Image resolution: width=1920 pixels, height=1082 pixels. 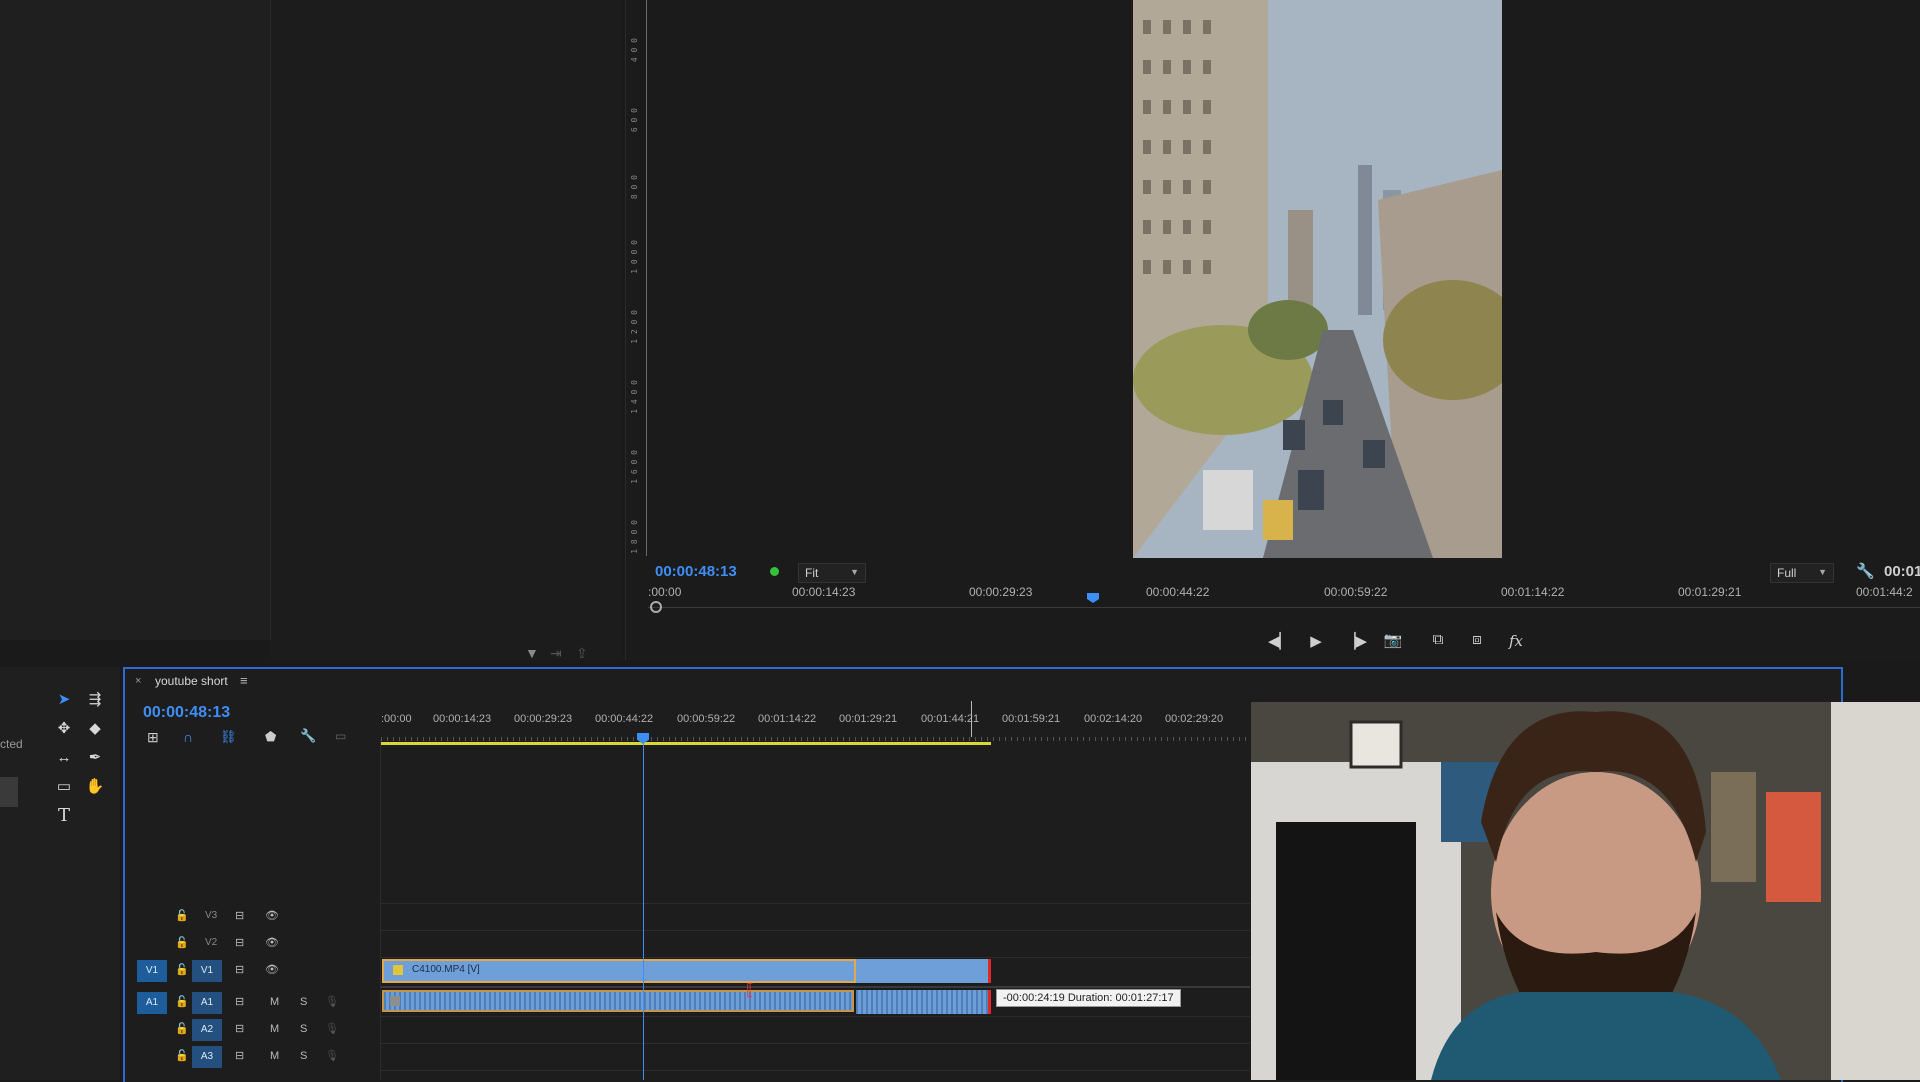 What do you see at coordinates (207, 1057) in the screenshot?
I see `track-target-a3: A3` at bounding box center [207, 1057].